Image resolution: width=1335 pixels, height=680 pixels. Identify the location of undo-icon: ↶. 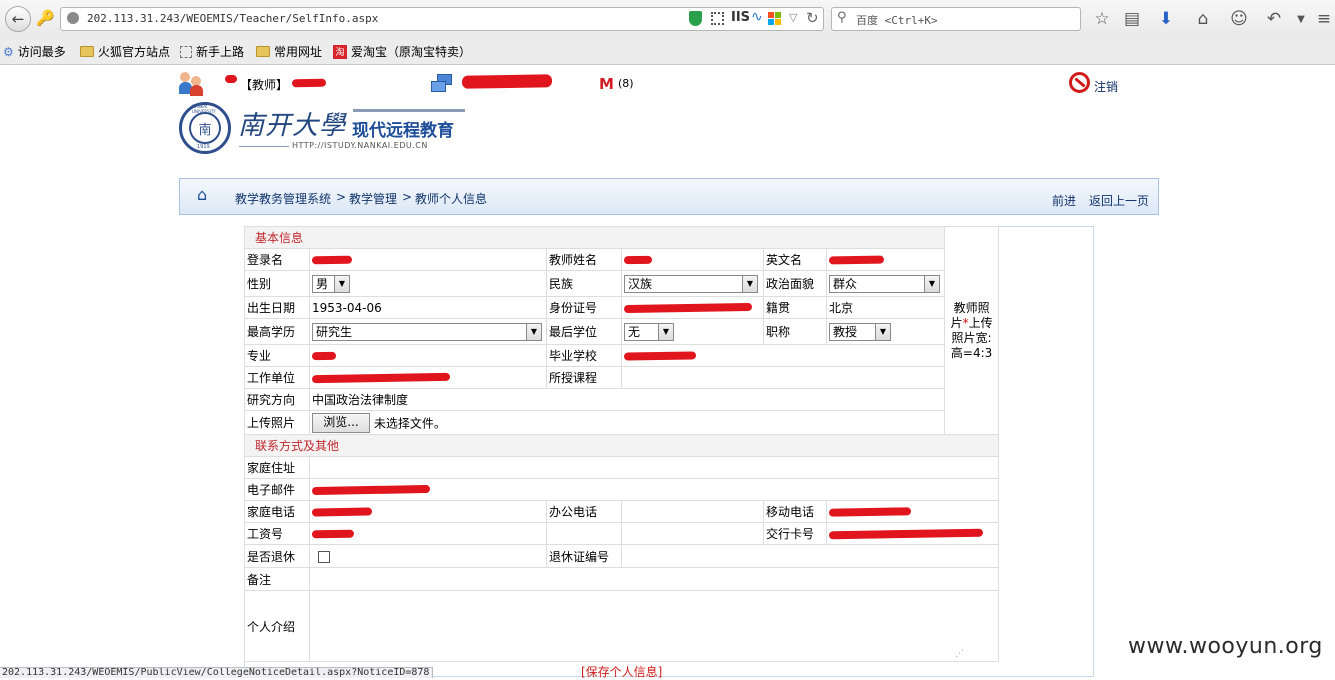
(1274, 19).